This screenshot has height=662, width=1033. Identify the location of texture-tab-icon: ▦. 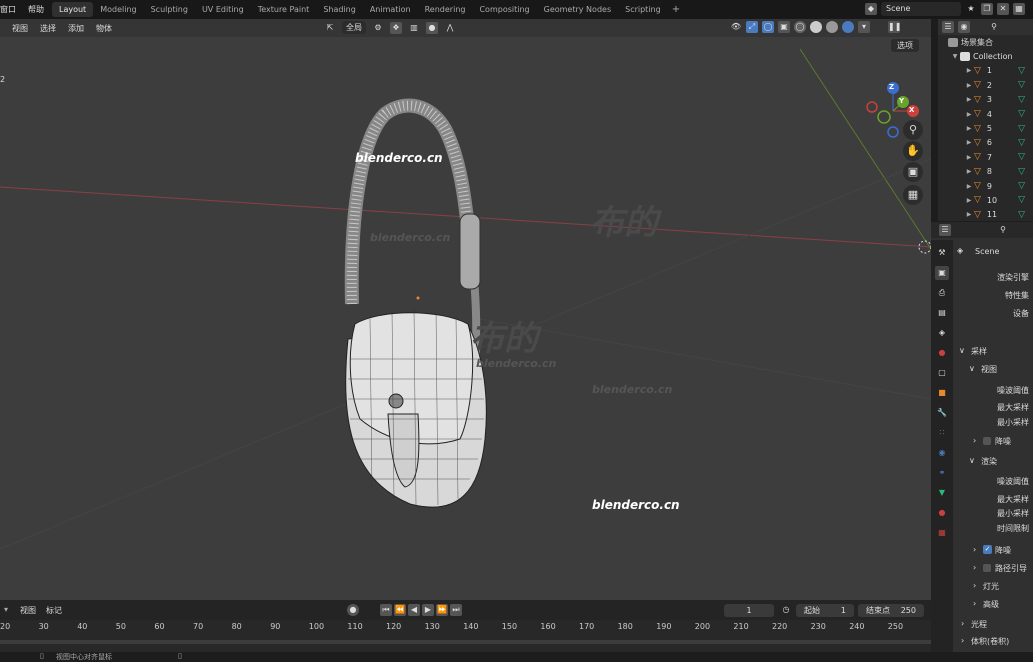
(942, 533).